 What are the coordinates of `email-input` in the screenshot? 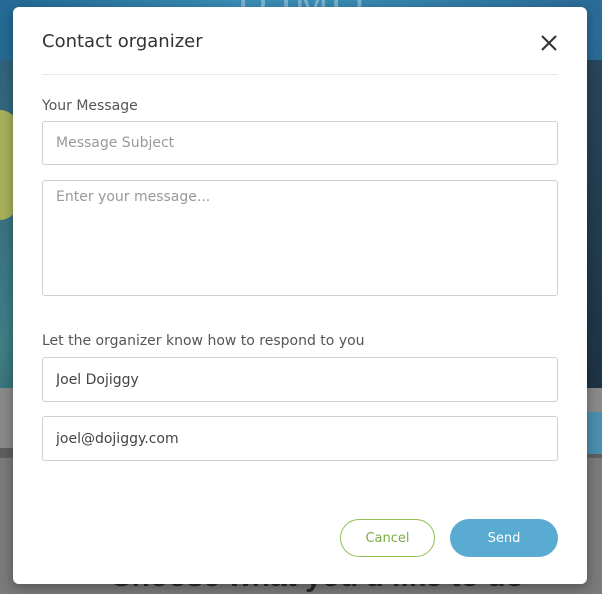 It's located at (300, 438).